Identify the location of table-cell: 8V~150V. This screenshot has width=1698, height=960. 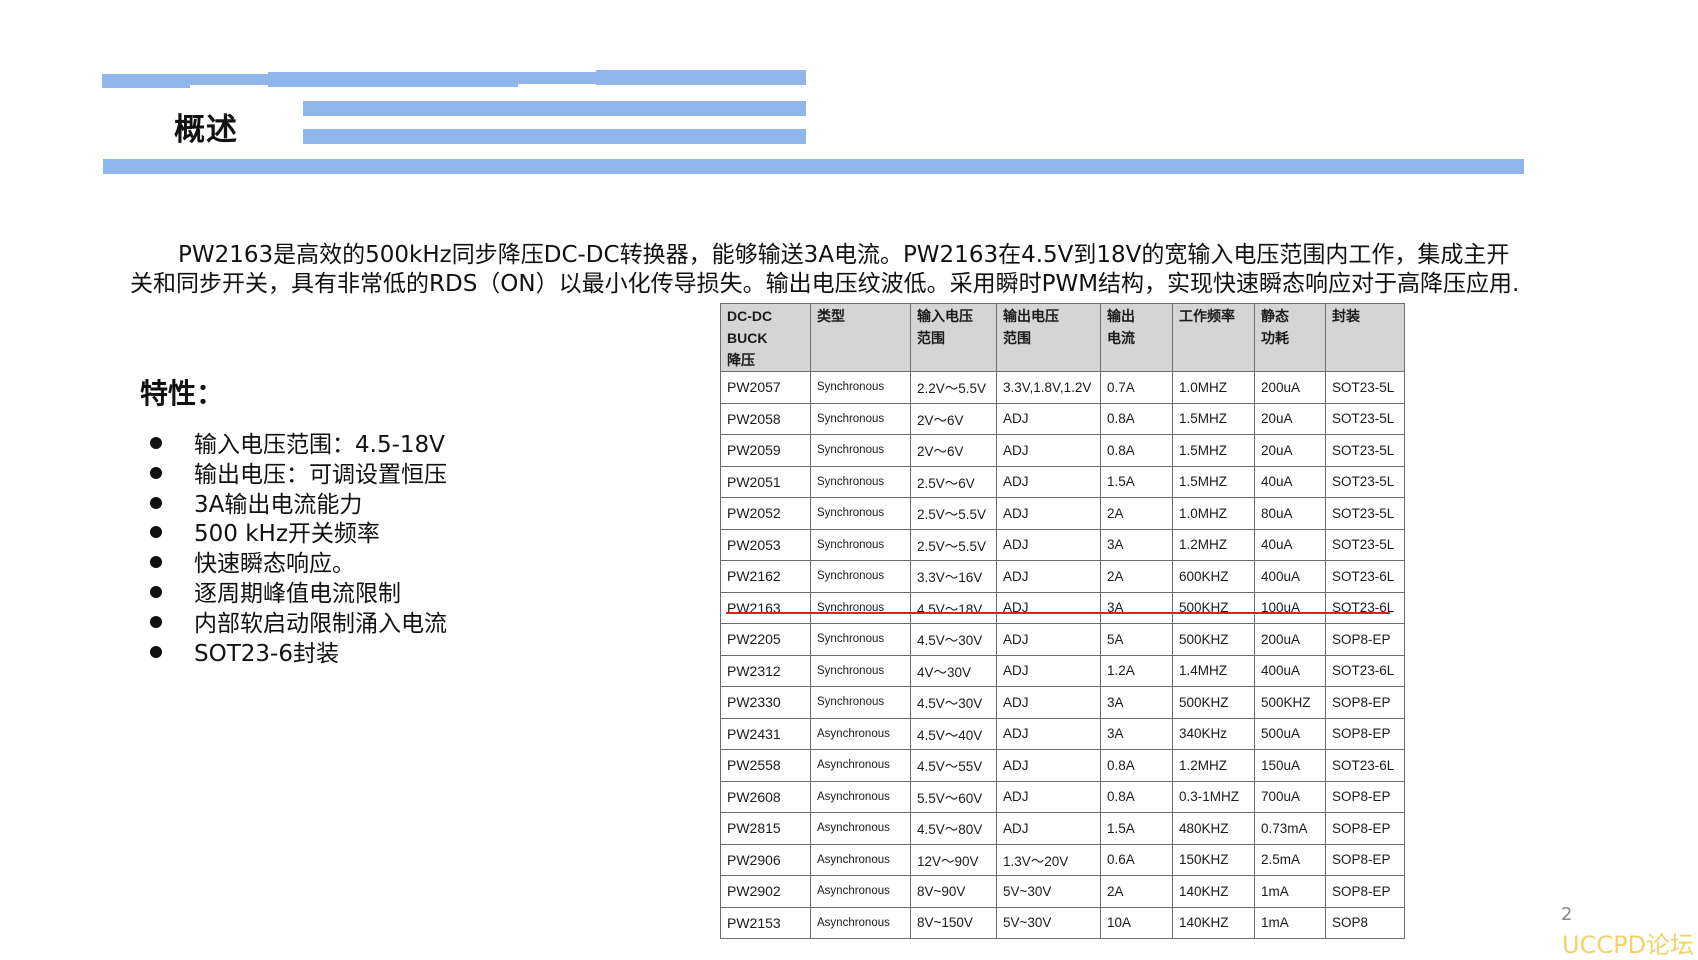
(953, 922).